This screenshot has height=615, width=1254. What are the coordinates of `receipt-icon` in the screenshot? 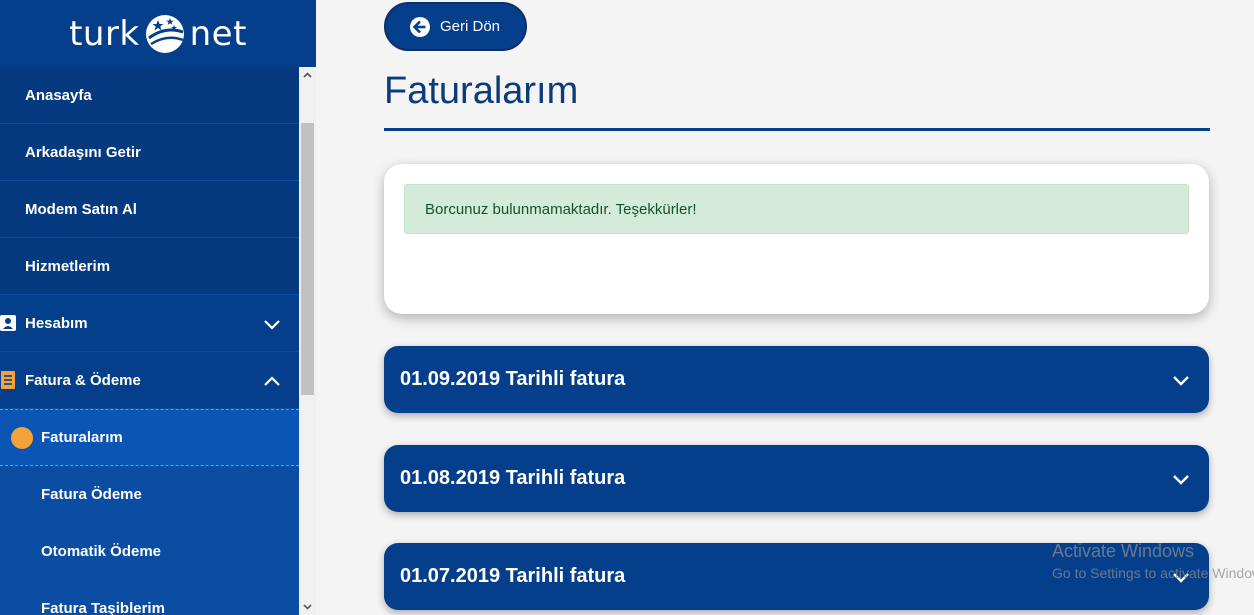 It's located at (8, 380).